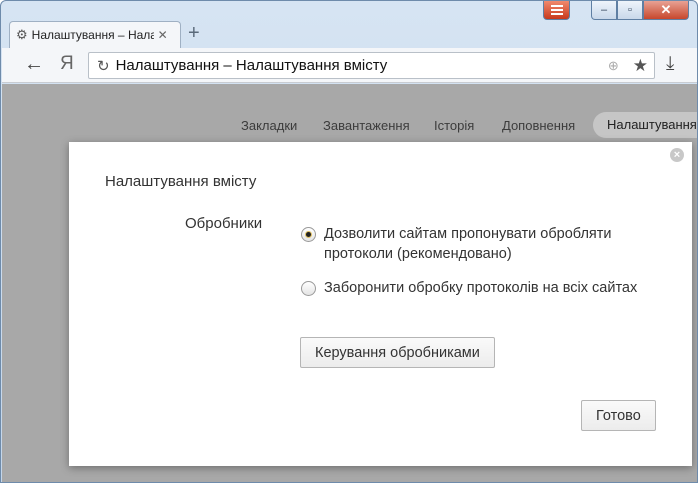 Image resolution: width=698 pixels, height=483 pixels. Describe the element at coordinates (604, 10) in the screenshot. I see `minimize-button: –` at that location.